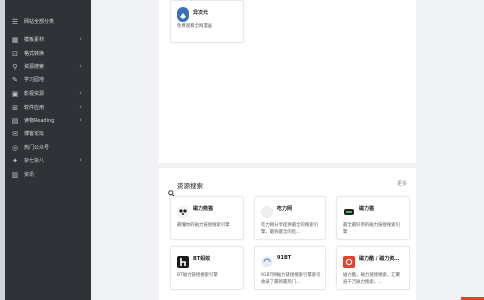 Image resolution: width=484 pixels, height=300 pixels. I want to click on sidebar-item-templates: ▦ 模板素材 ›, so click(48, 39).